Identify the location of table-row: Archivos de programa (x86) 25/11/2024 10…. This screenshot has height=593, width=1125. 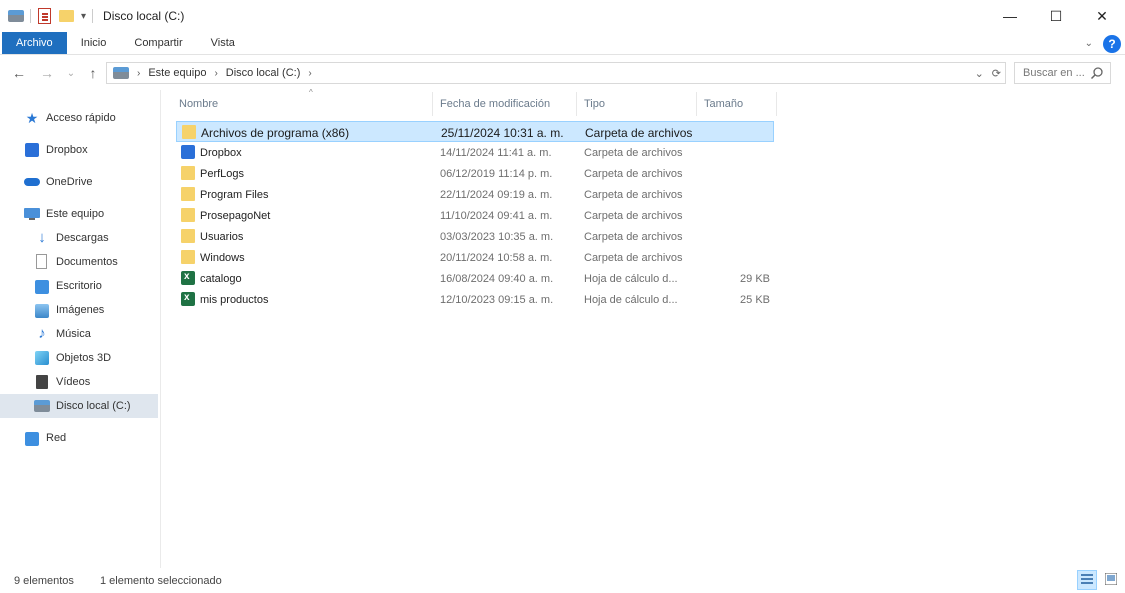
(475, 131).